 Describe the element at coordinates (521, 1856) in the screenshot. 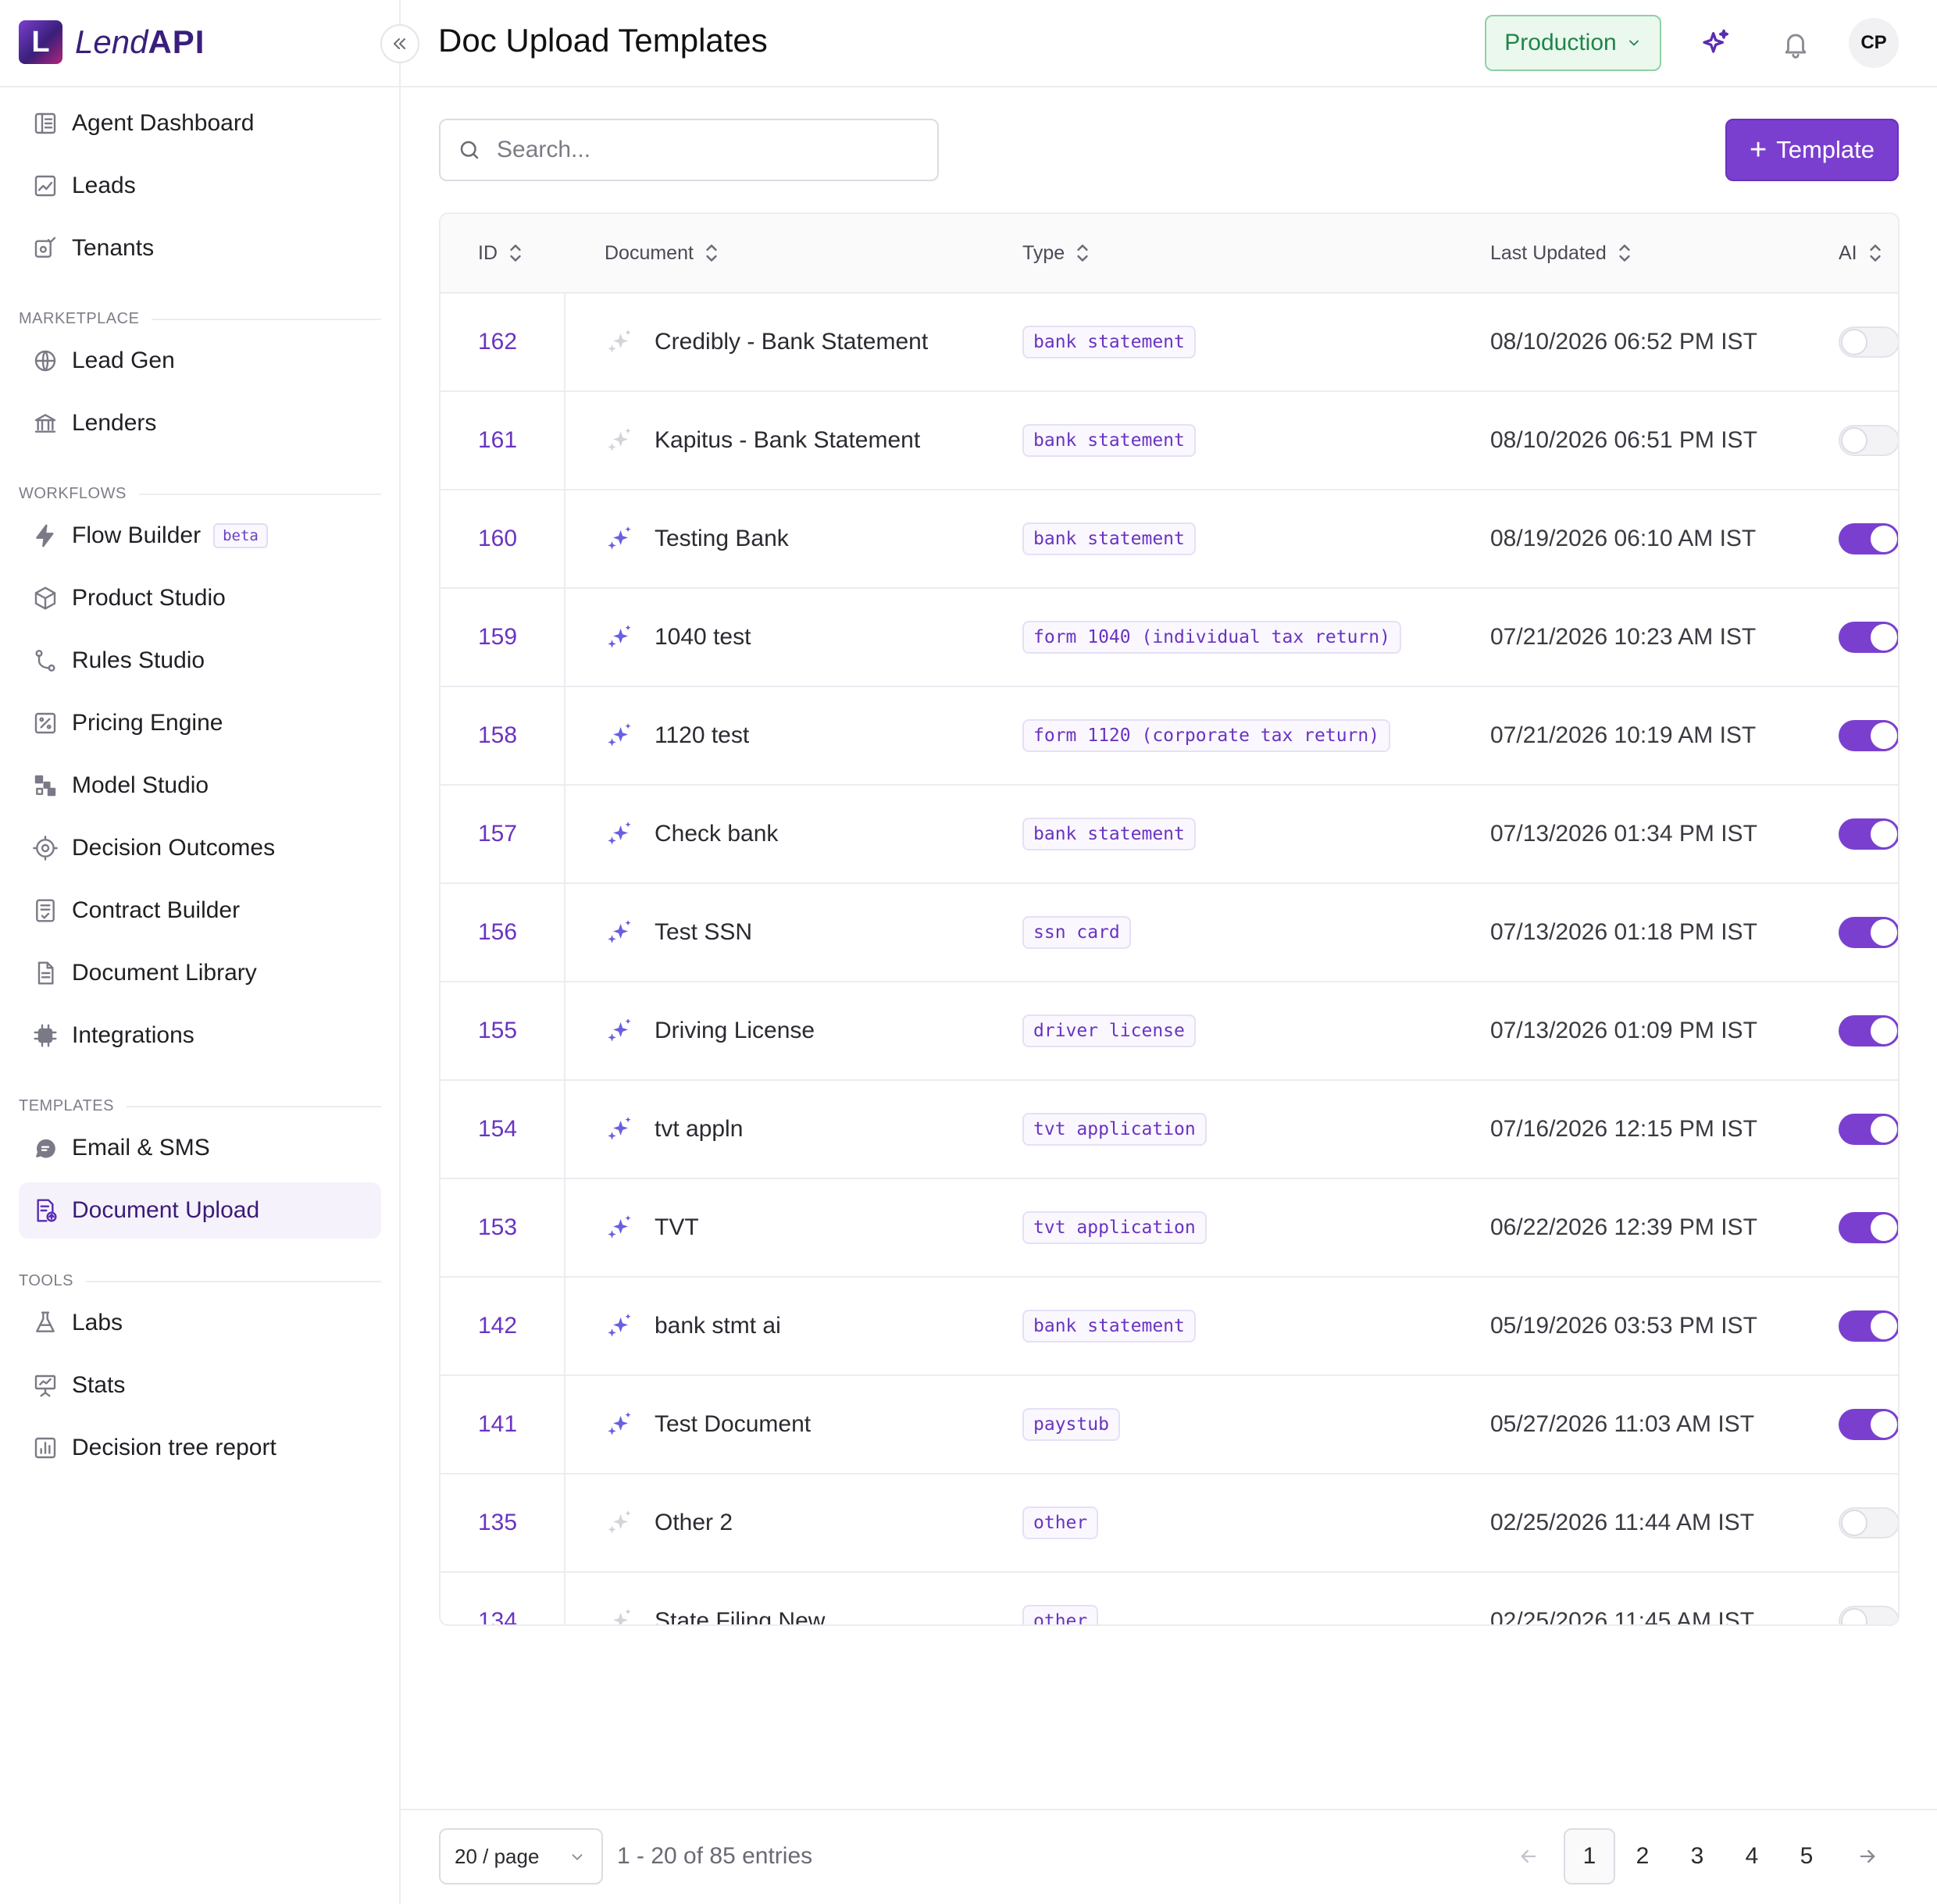

I see `page-size-select: 20 / page` at that location.